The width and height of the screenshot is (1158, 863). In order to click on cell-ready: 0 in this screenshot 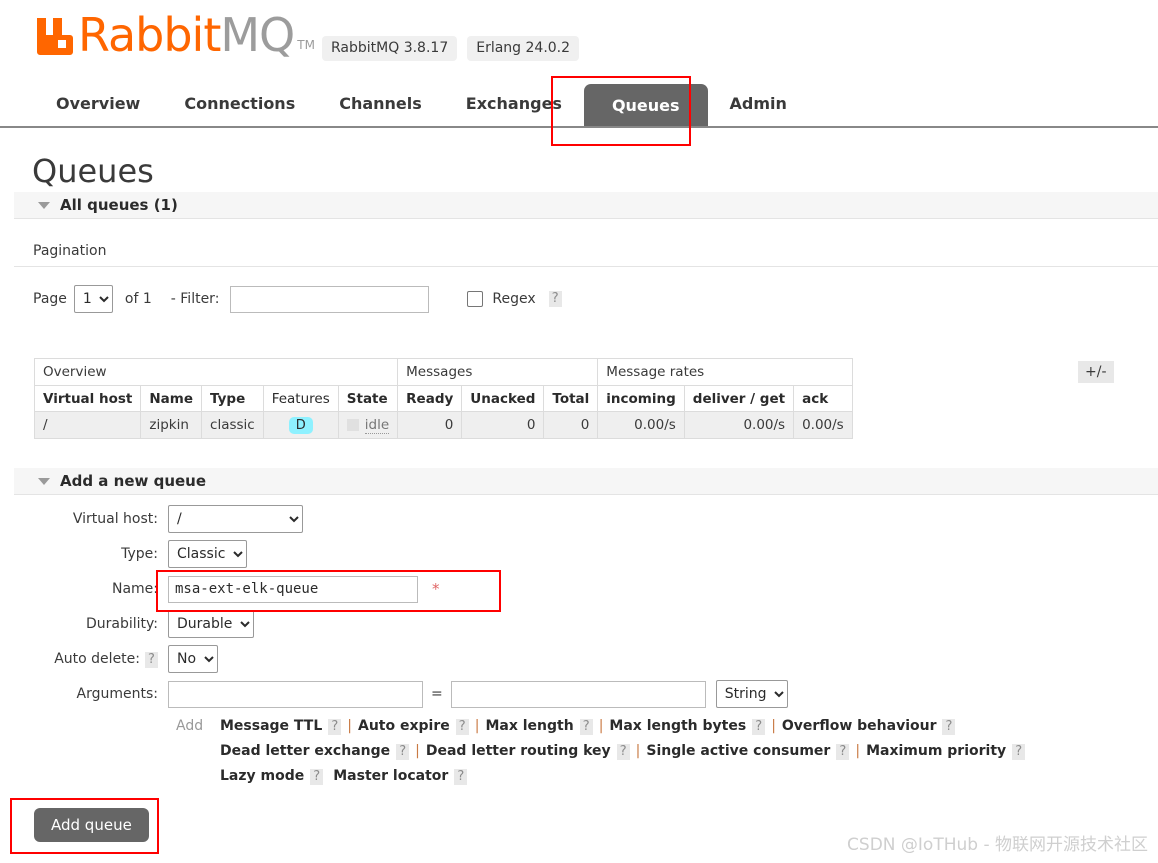, I will do `click(430, 425)`.